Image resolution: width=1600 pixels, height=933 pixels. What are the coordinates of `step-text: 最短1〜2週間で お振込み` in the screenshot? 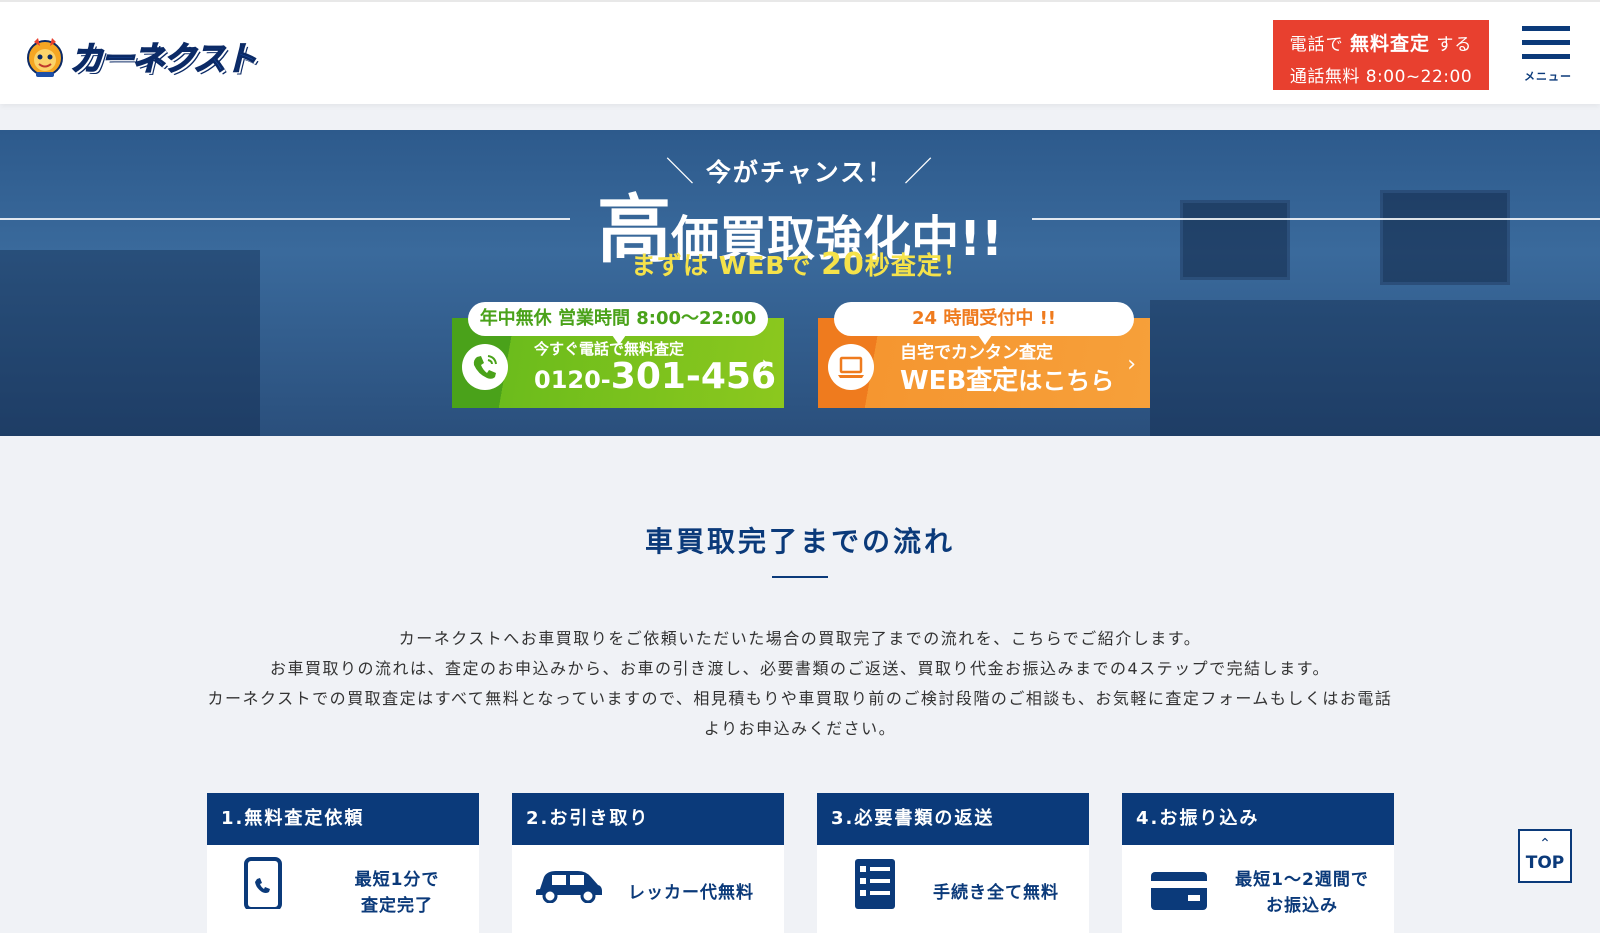 It's located at (1302, 893).